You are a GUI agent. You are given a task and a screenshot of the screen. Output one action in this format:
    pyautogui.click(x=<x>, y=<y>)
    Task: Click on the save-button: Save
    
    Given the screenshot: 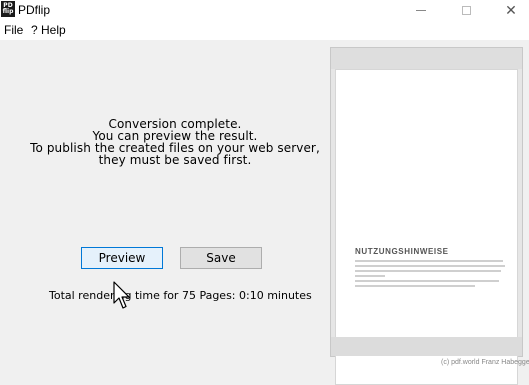 What is the action you would take?
    pyautogui.click(x=221, y=258)
    